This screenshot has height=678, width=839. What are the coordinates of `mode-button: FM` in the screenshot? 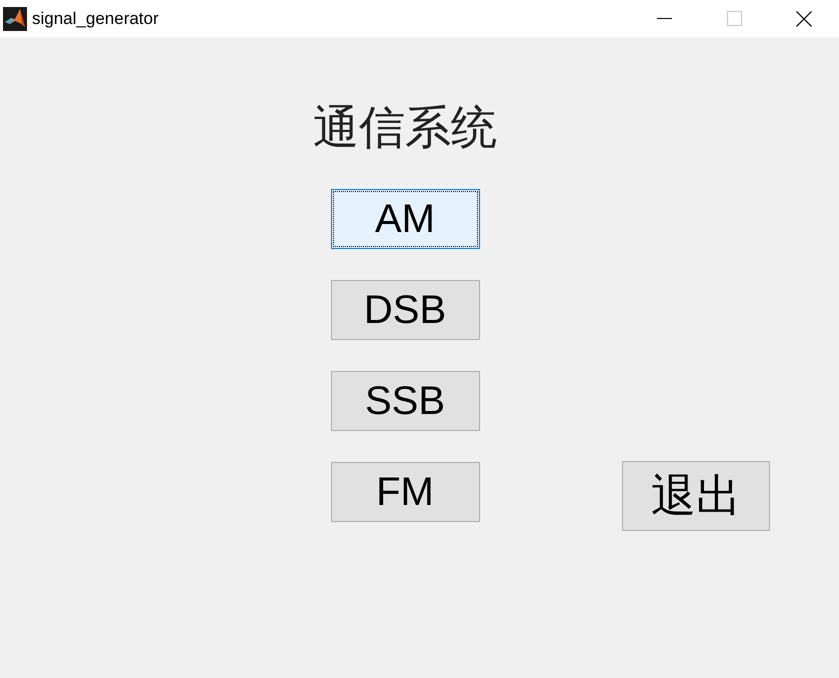 It's located at (405, 492).